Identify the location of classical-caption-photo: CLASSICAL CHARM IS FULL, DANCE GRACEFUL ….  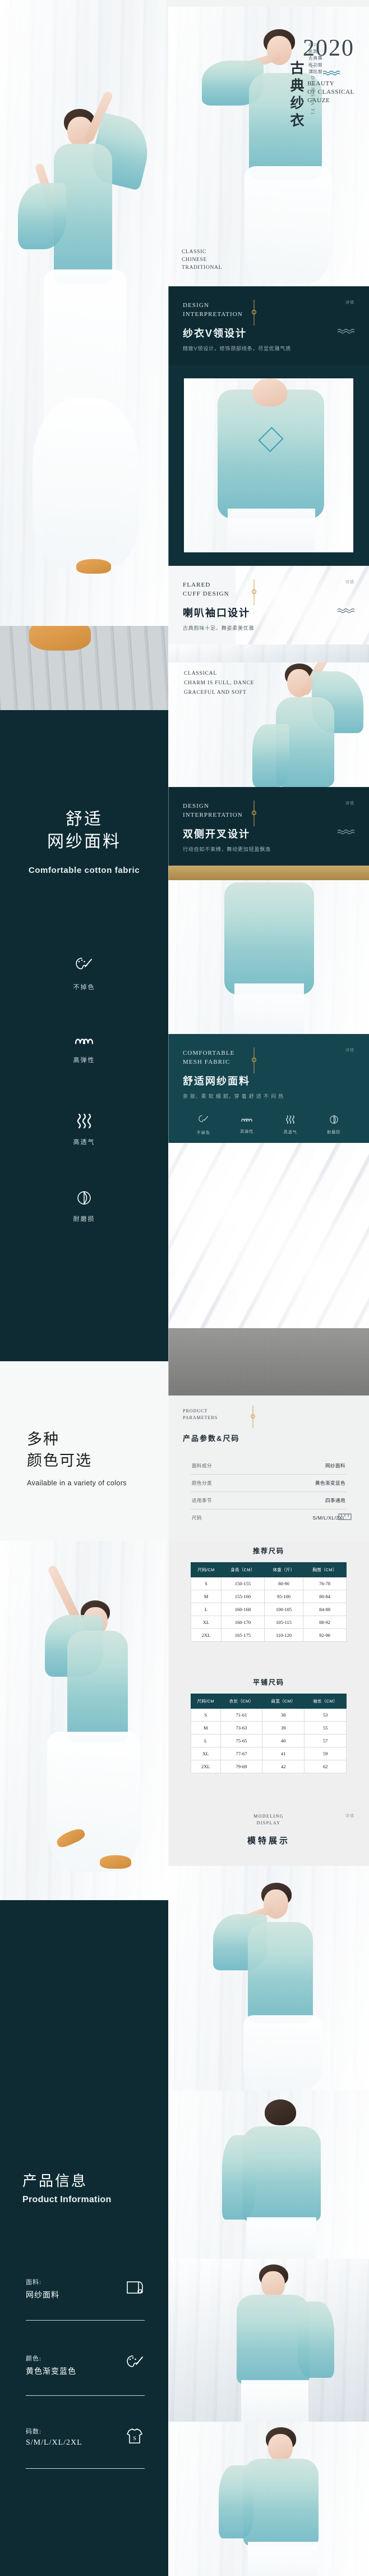
(268, 724).